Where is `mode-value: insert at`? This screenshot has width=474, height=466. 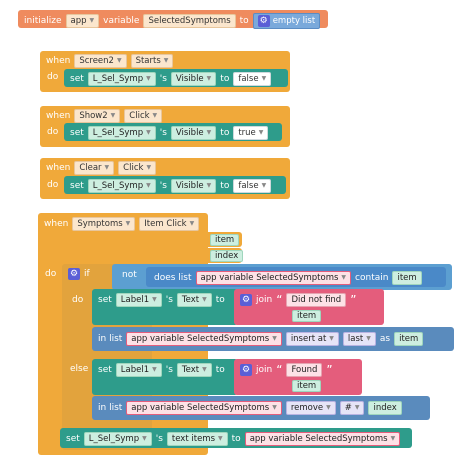 mode-value: insert at is located at coordinates (308, 339).